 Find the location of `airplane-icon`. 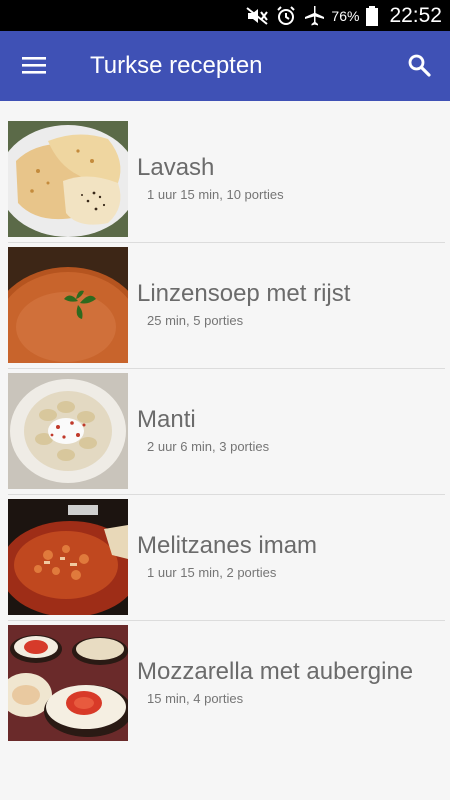

airplane-icon is located at coordinates (314, 16).